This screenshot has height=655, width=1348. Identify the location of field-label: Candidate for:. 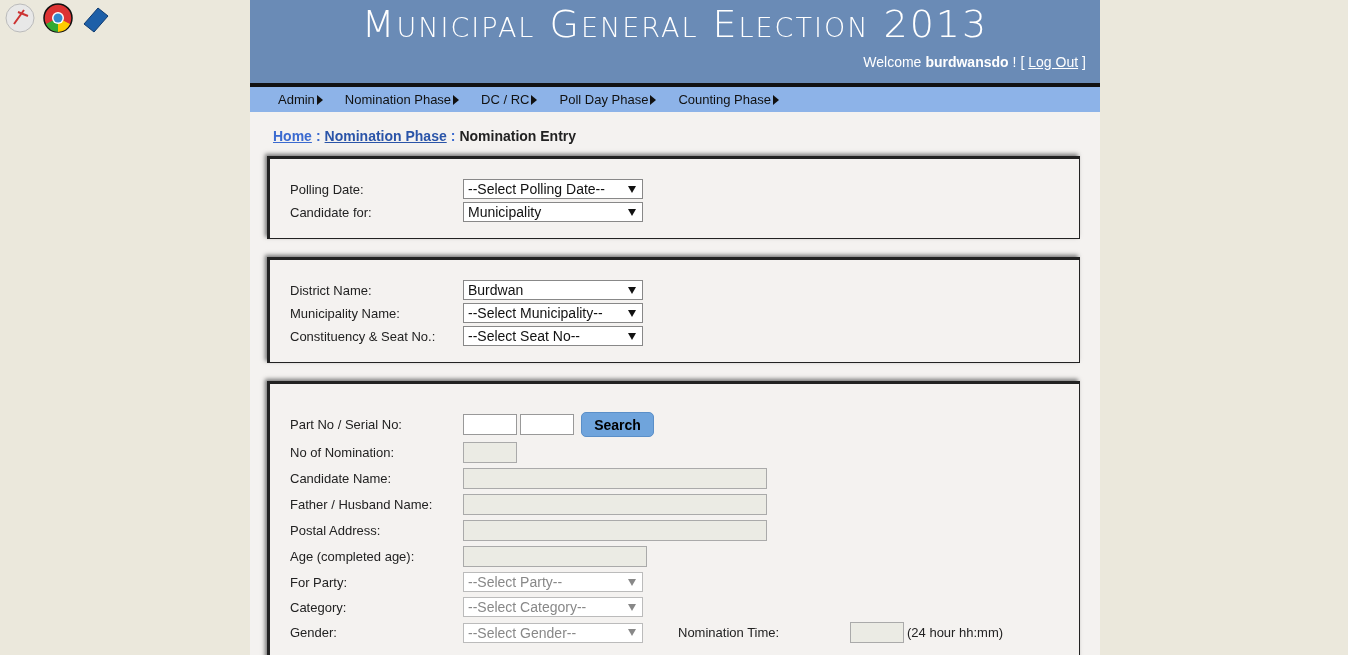
(331, 212).